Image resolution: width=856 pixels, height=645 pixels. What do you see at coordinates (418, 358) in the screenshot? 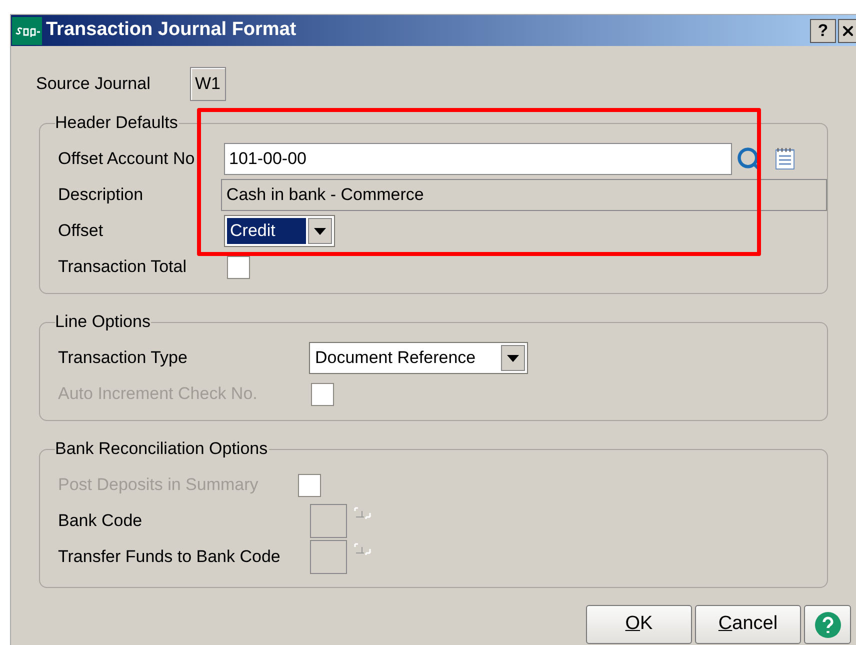
I see `transaction-type-dropdown: Document Reference` at bounding box center [418, 358].